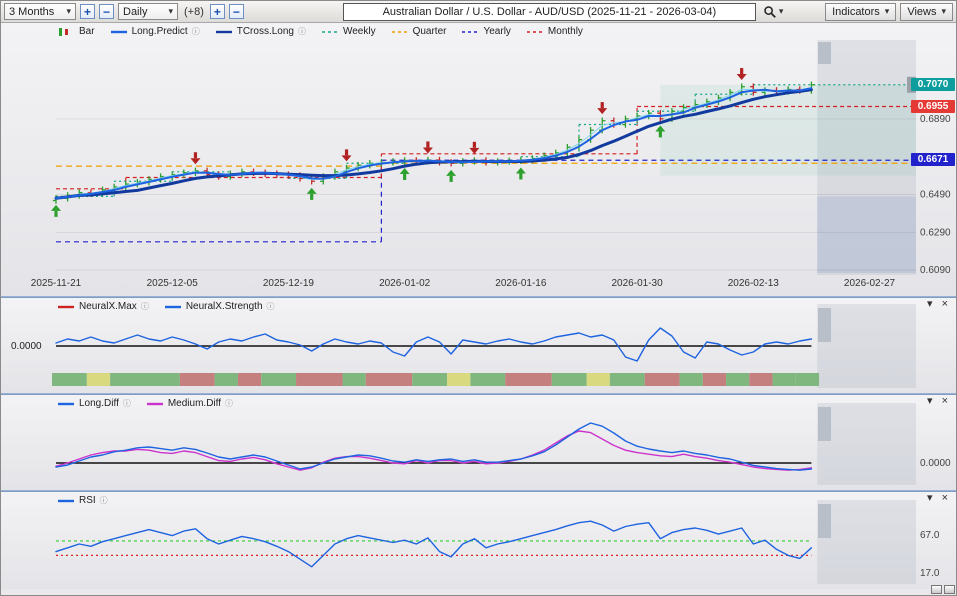 The height and width of the screenshot is (596, 957). Describe the element at coordinates (638, 283) in the screenshot. I see `svg-text: 2026-01-30` at that location.